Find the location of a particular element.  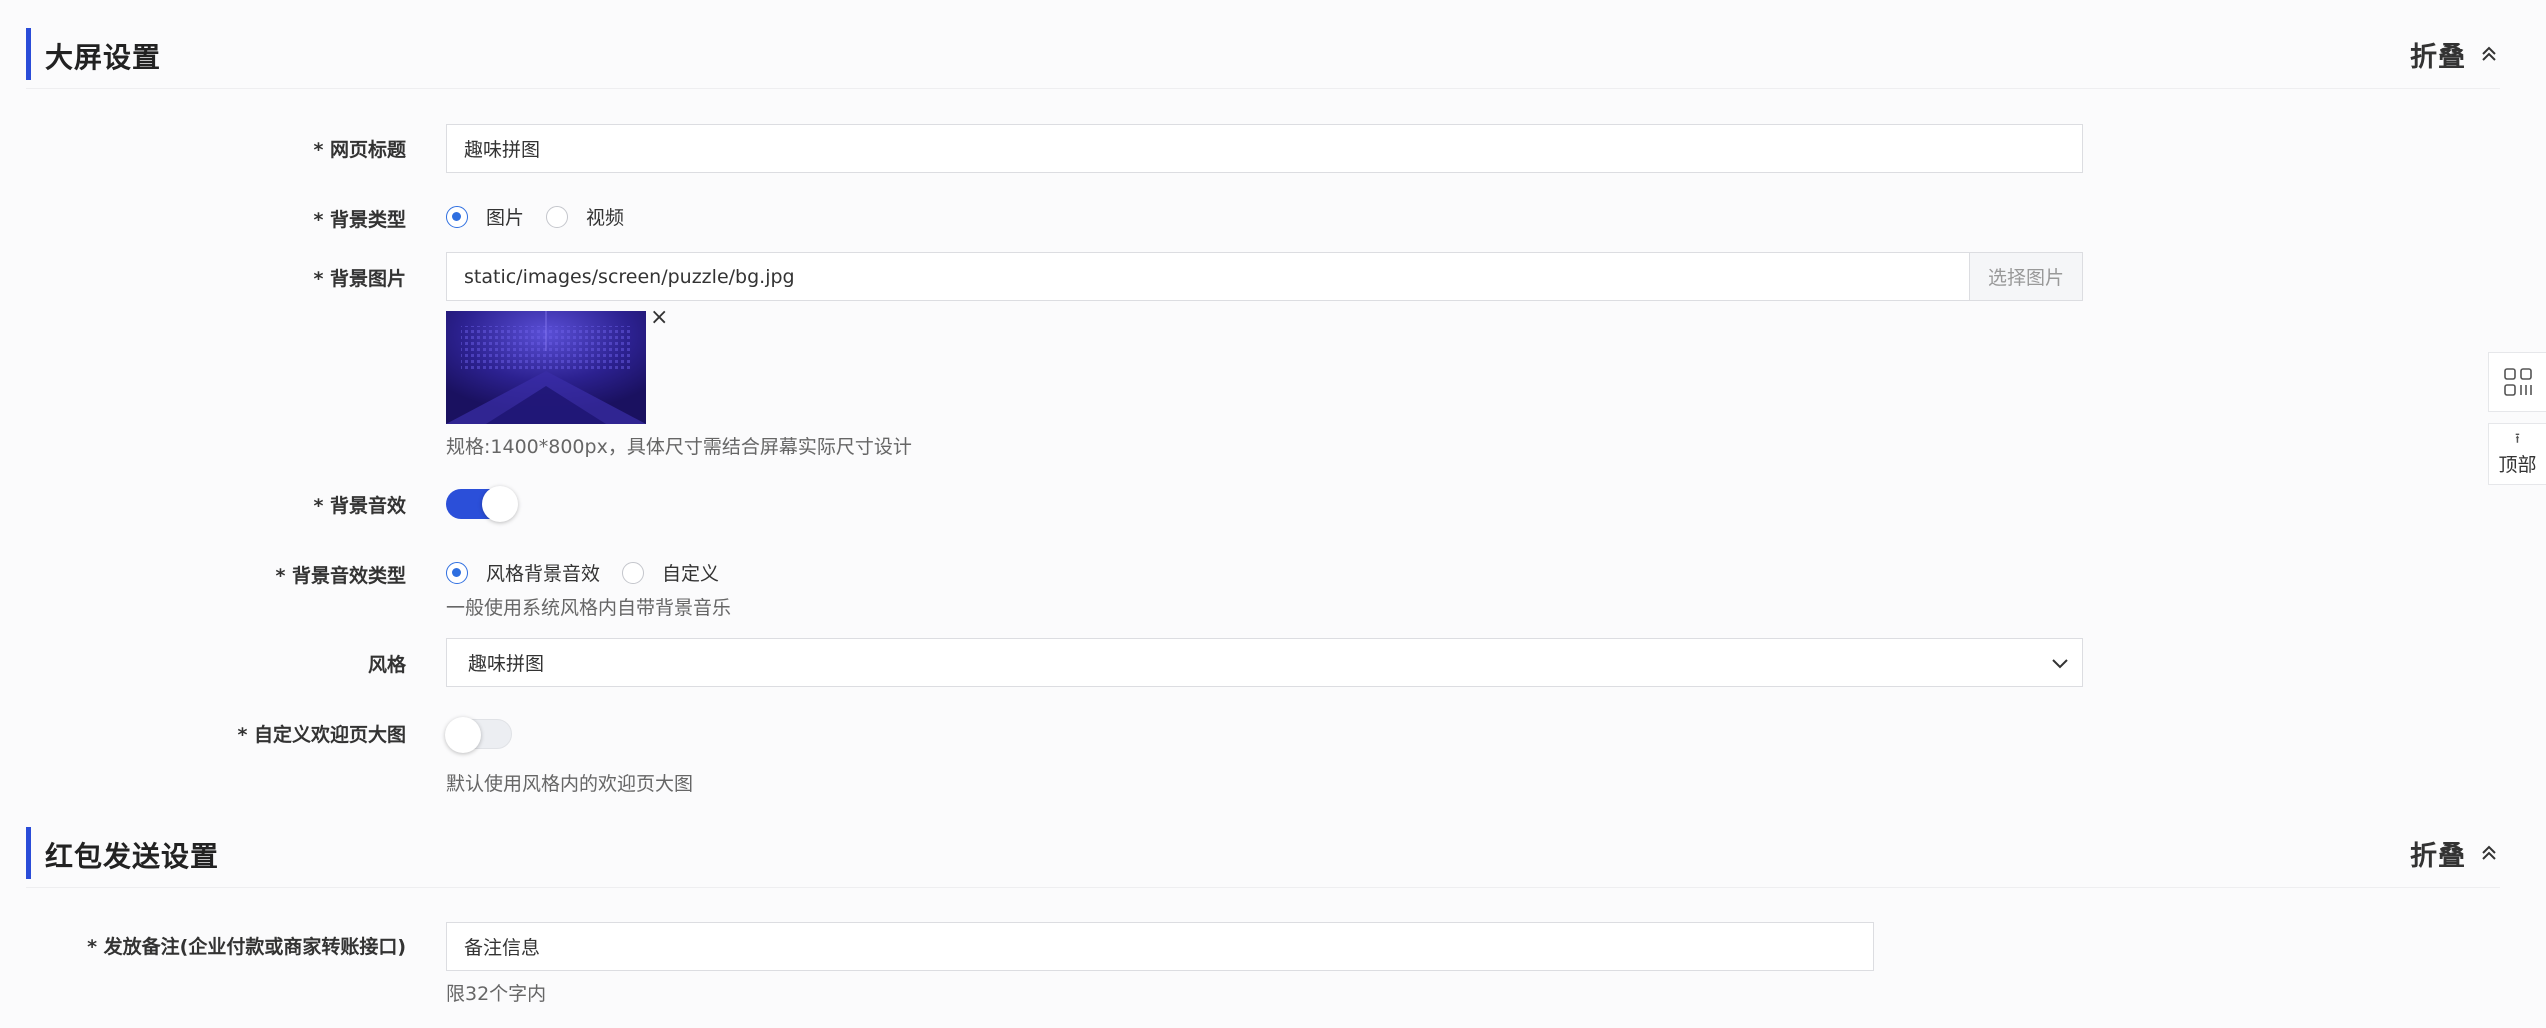

bg-type-radio-video is located at coordinates (557, 216).